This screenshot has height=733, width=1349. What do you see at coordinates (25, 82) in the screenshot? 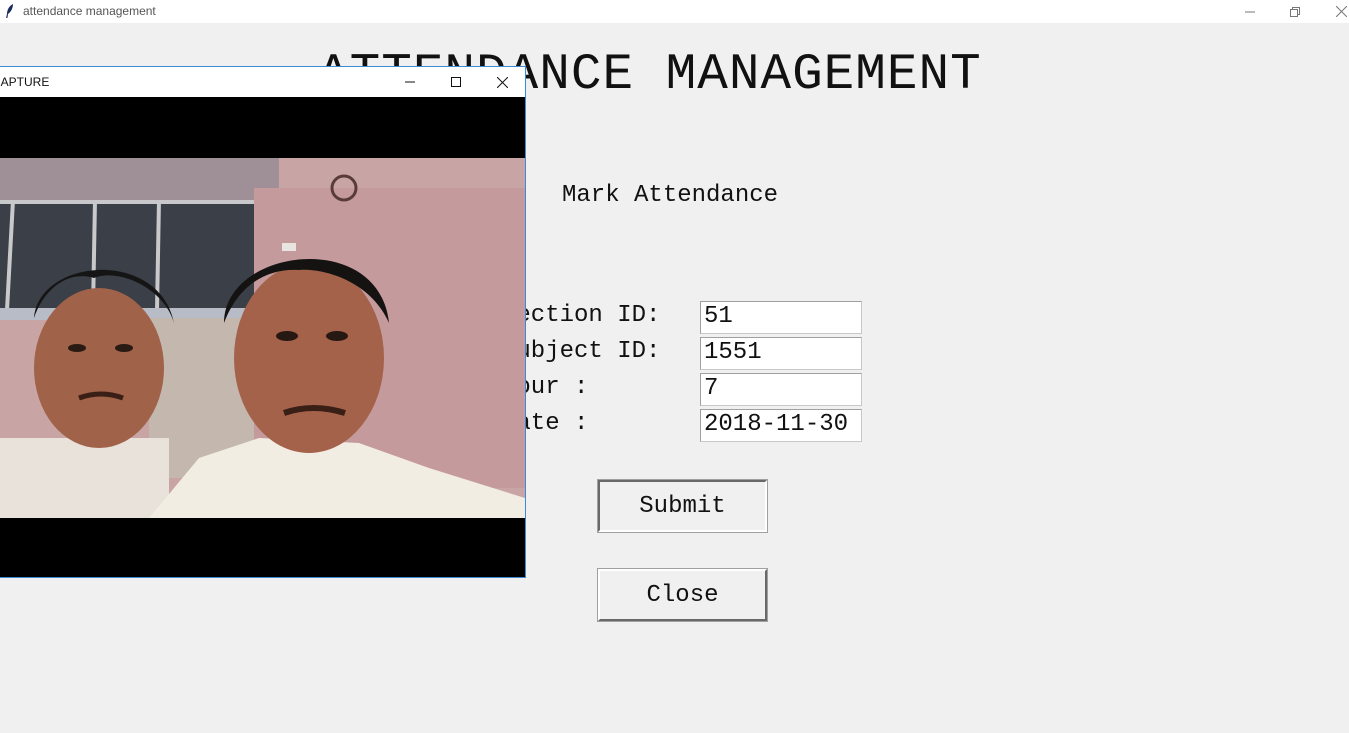
I see `capture-title: CAPTURE` at bounding box center [25, 82].